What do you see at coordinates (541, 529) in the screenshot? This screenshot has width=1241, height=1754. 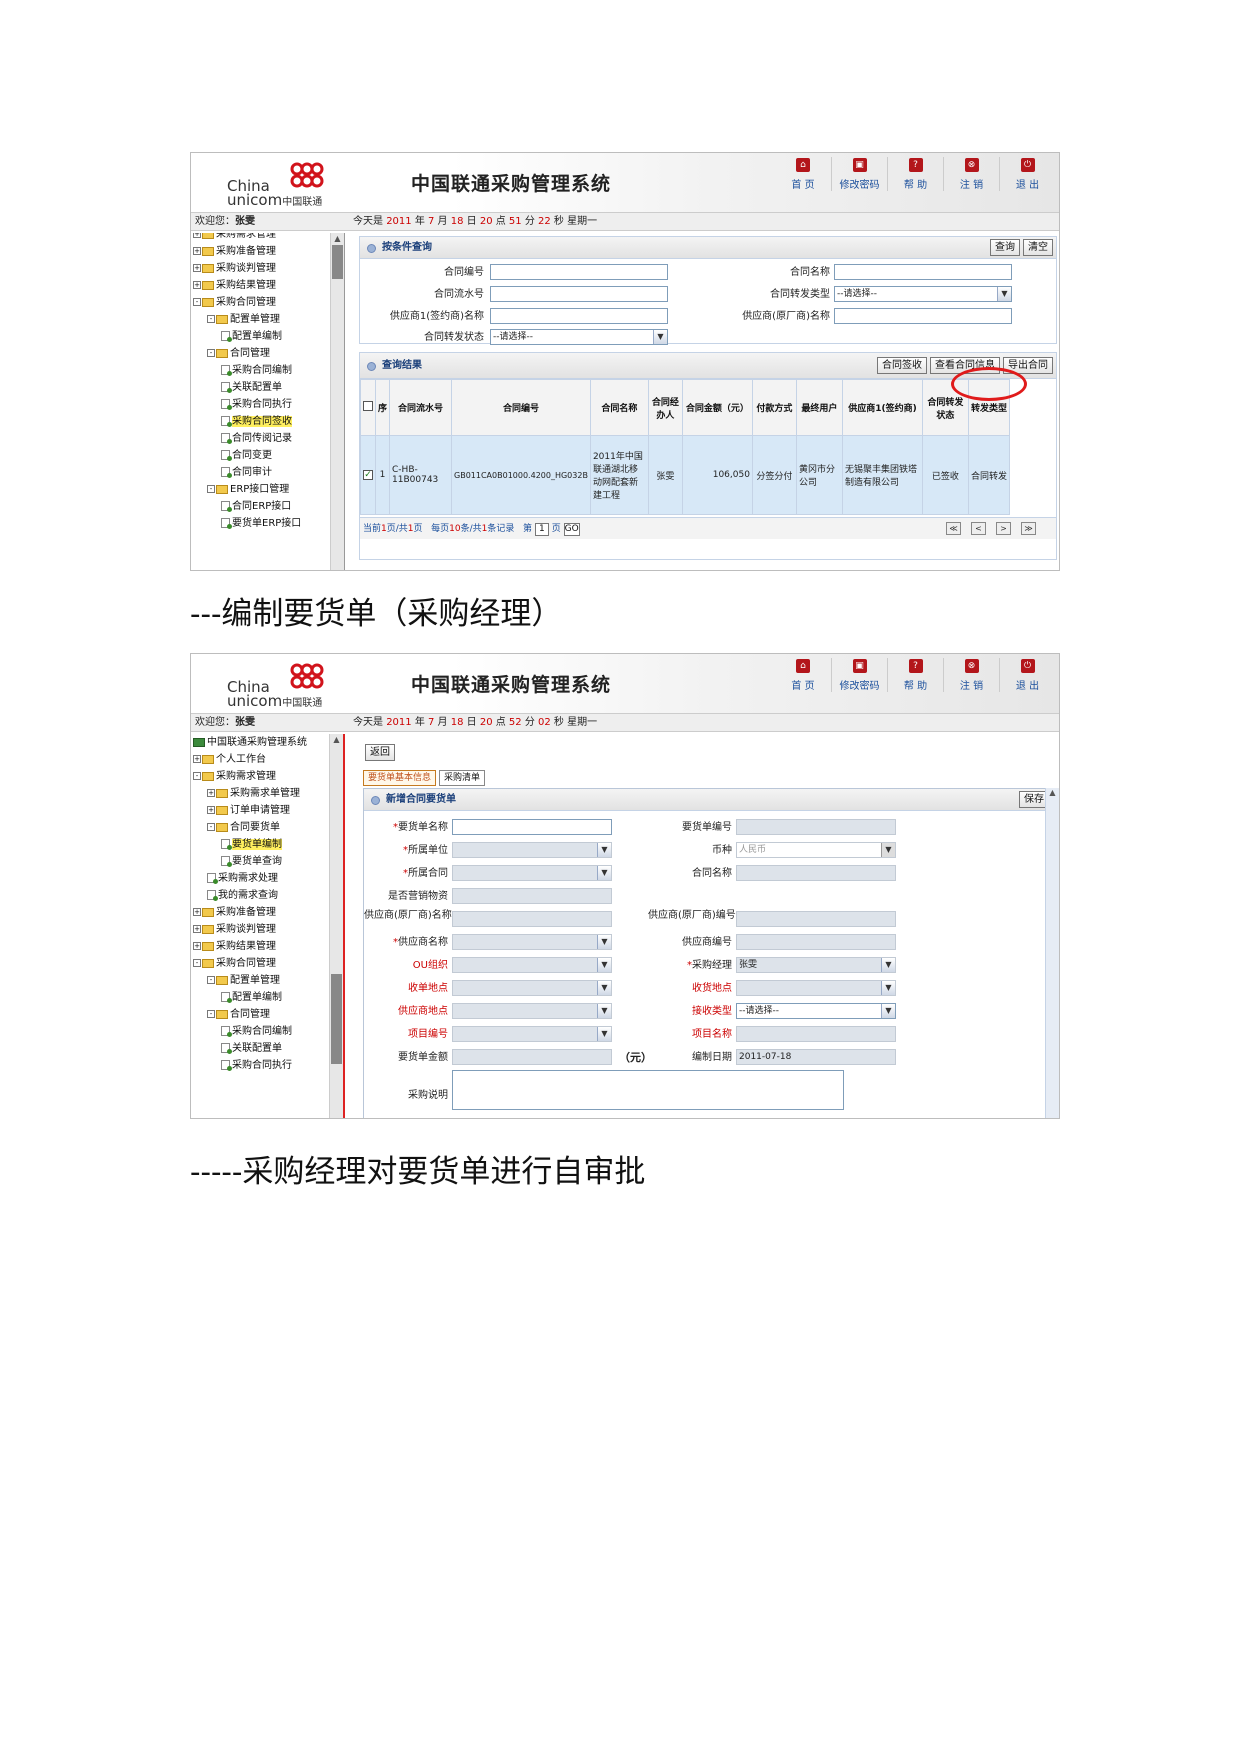 I see `page-input: 1` at bounding box center [541, 529].